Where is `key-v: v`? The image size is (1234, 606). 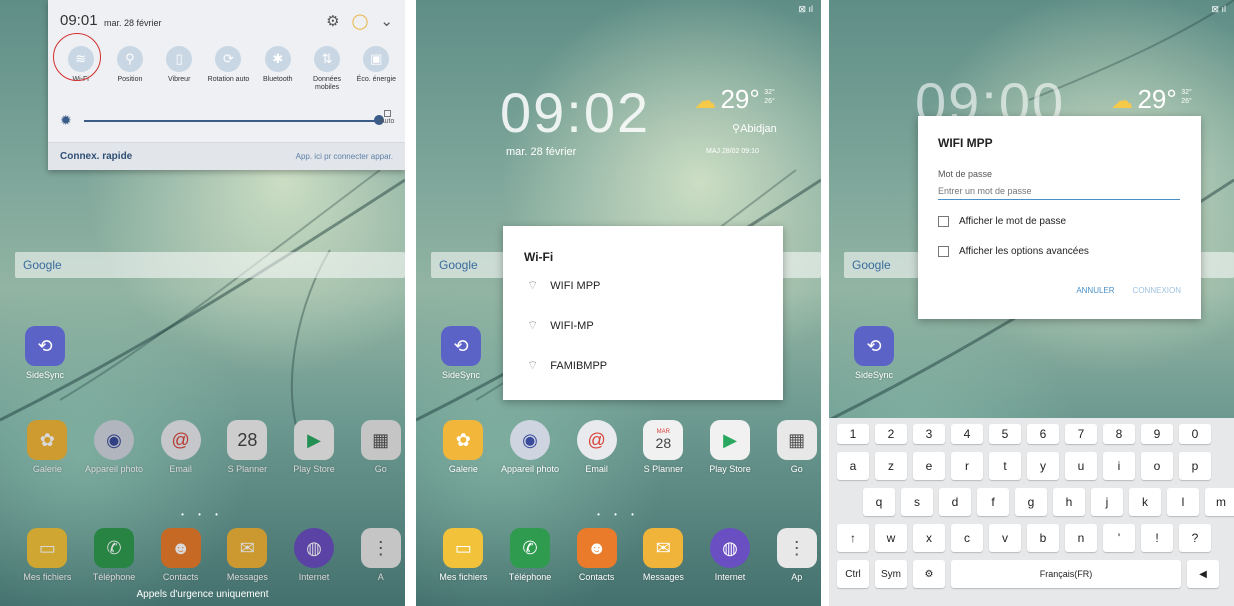
key-v: v is located at coordinates (1005, 538).